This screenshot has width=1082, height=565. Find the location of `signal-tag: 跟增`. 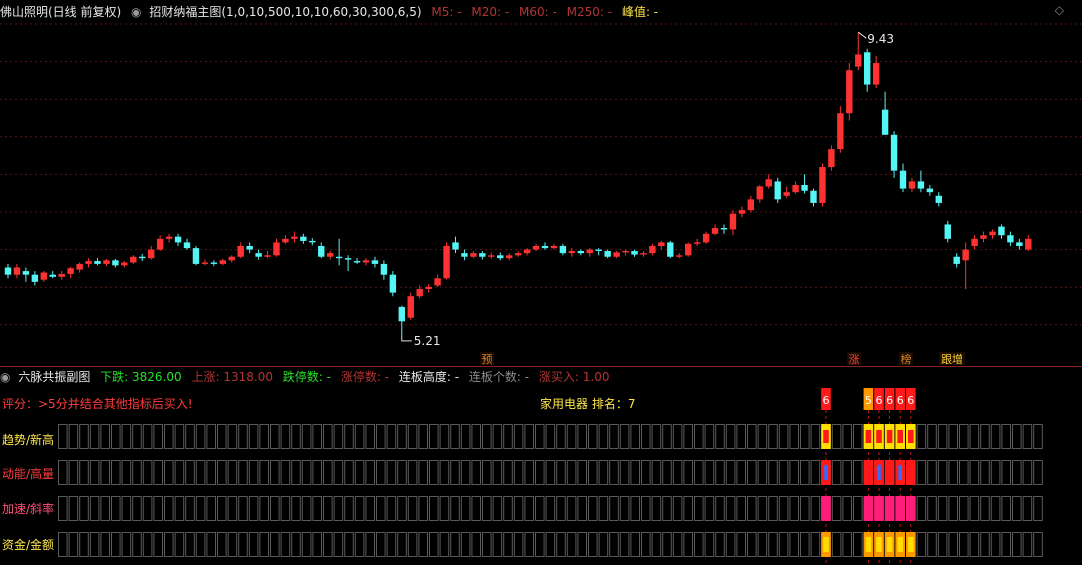

signal-tag: 跟增 is located at coordinates (952, 359).